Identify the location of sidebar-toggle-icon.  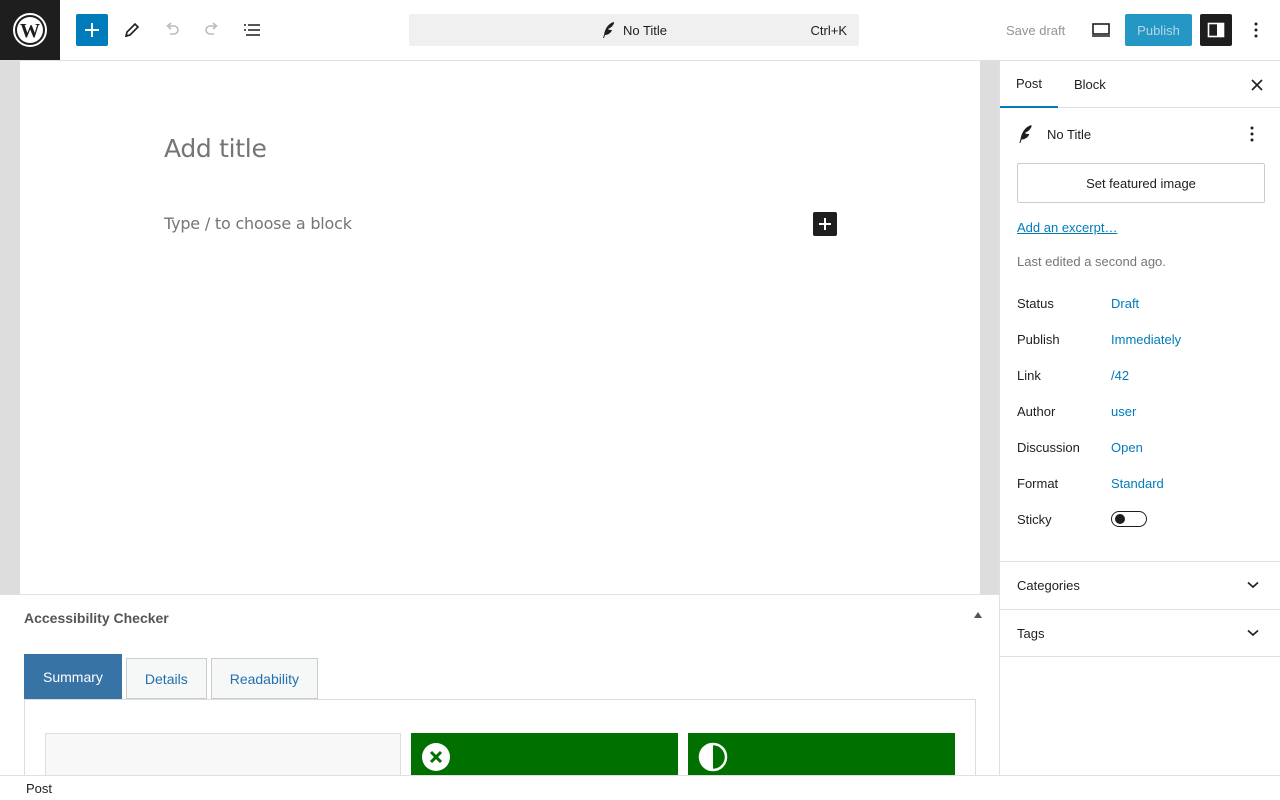
(1216, 30).